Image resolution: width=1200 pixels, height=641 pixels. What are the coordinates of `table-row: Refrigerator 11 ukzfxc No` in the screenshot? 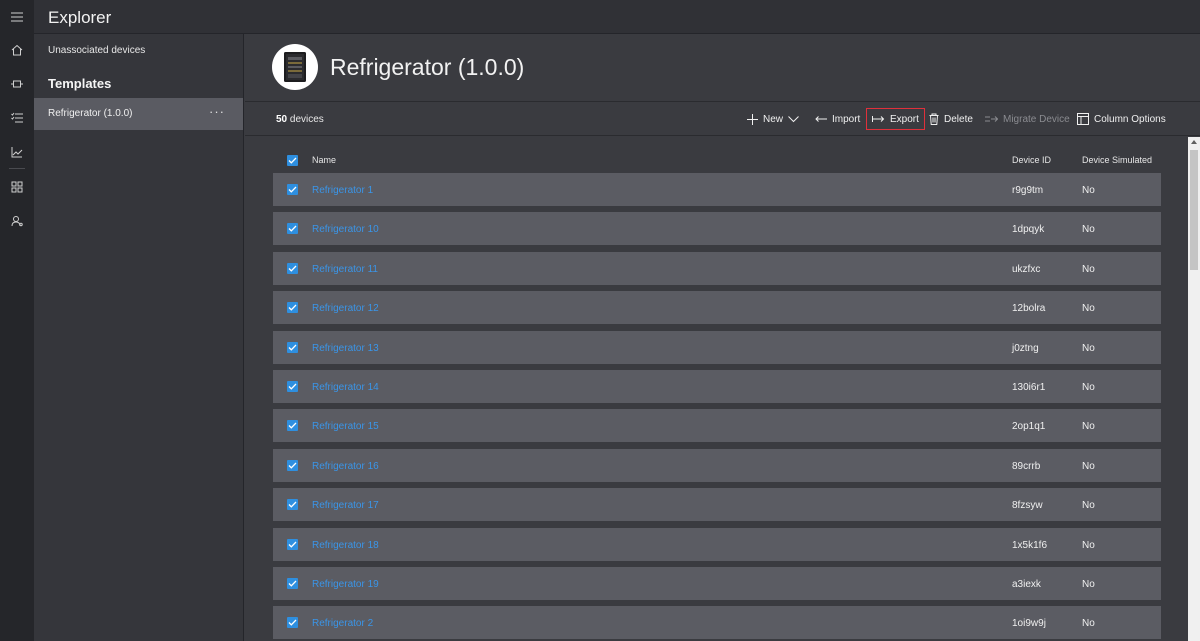 It's located at (717, 268).